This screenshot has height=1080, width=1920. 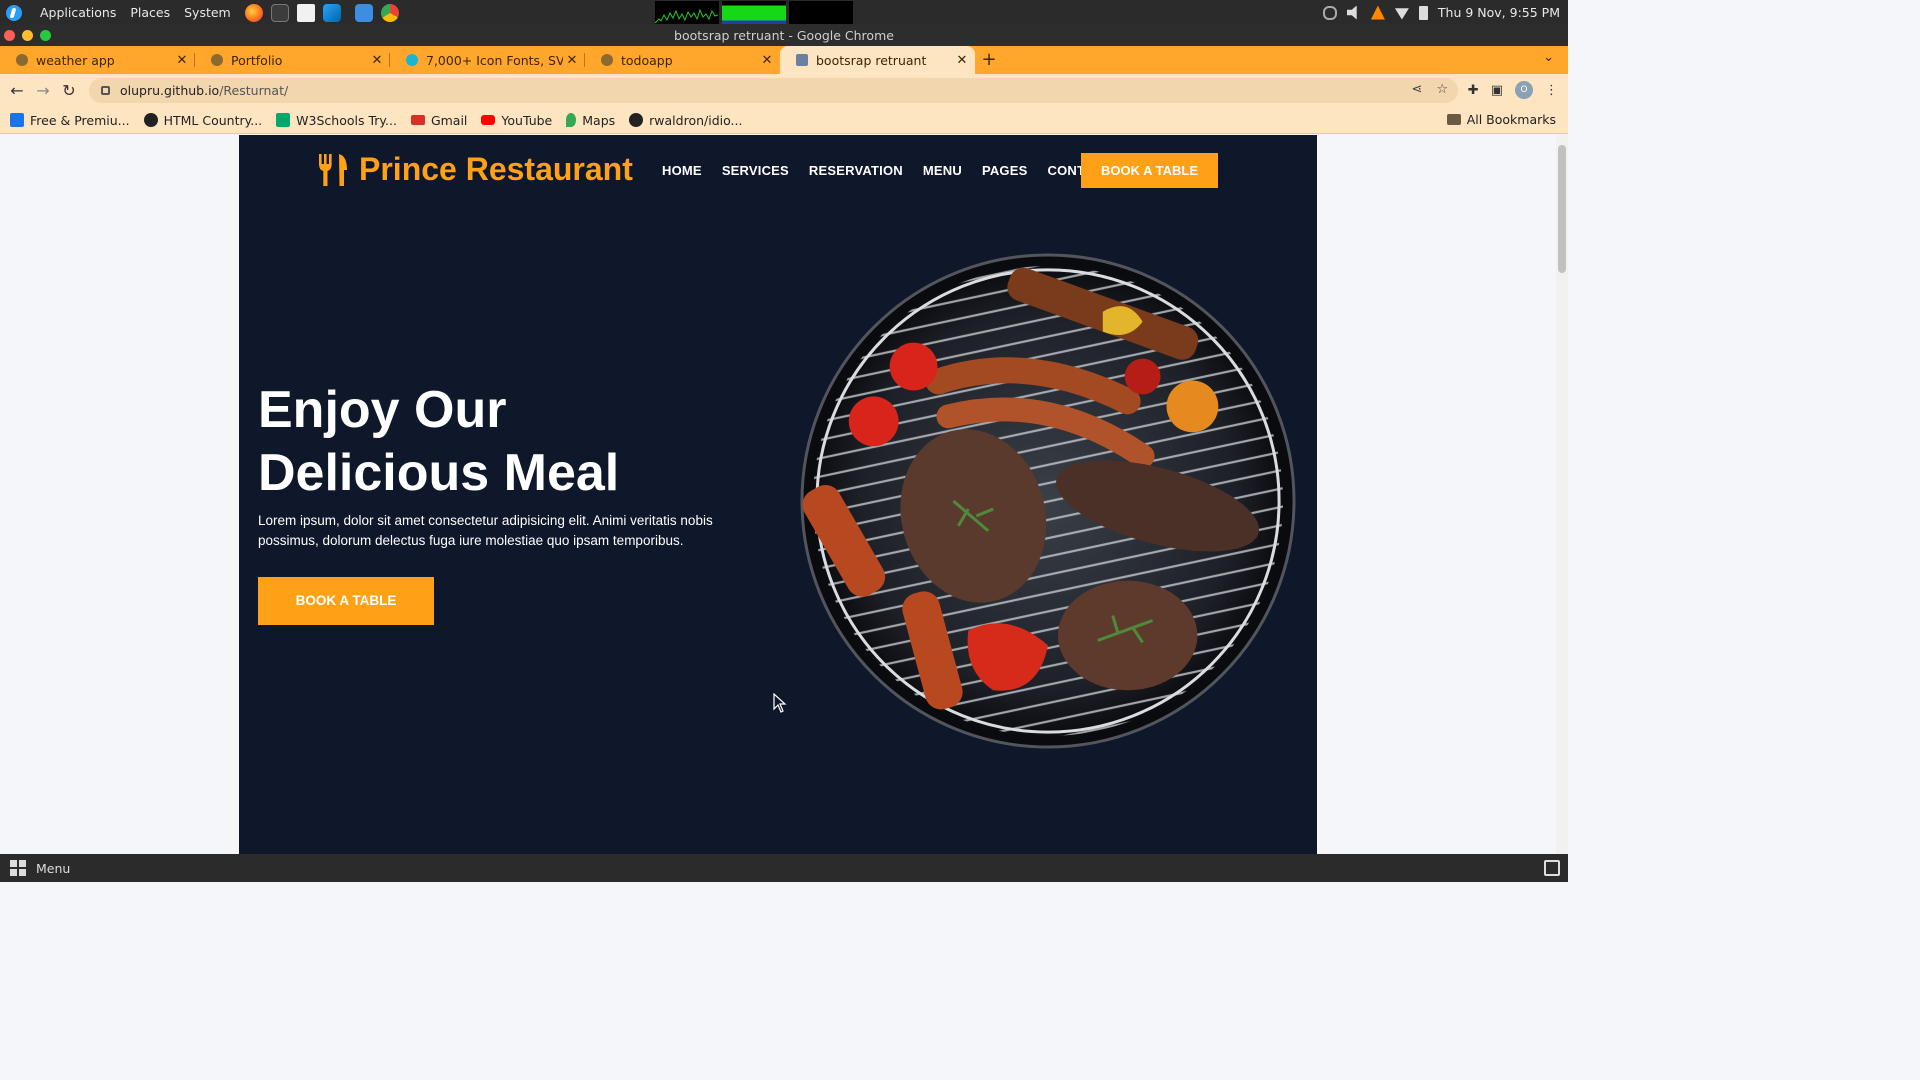 What do you see at coordinates (784, 868) in the screenshot?
I see `bottom-taskbar: Menu` at bounding box center [784, 868].